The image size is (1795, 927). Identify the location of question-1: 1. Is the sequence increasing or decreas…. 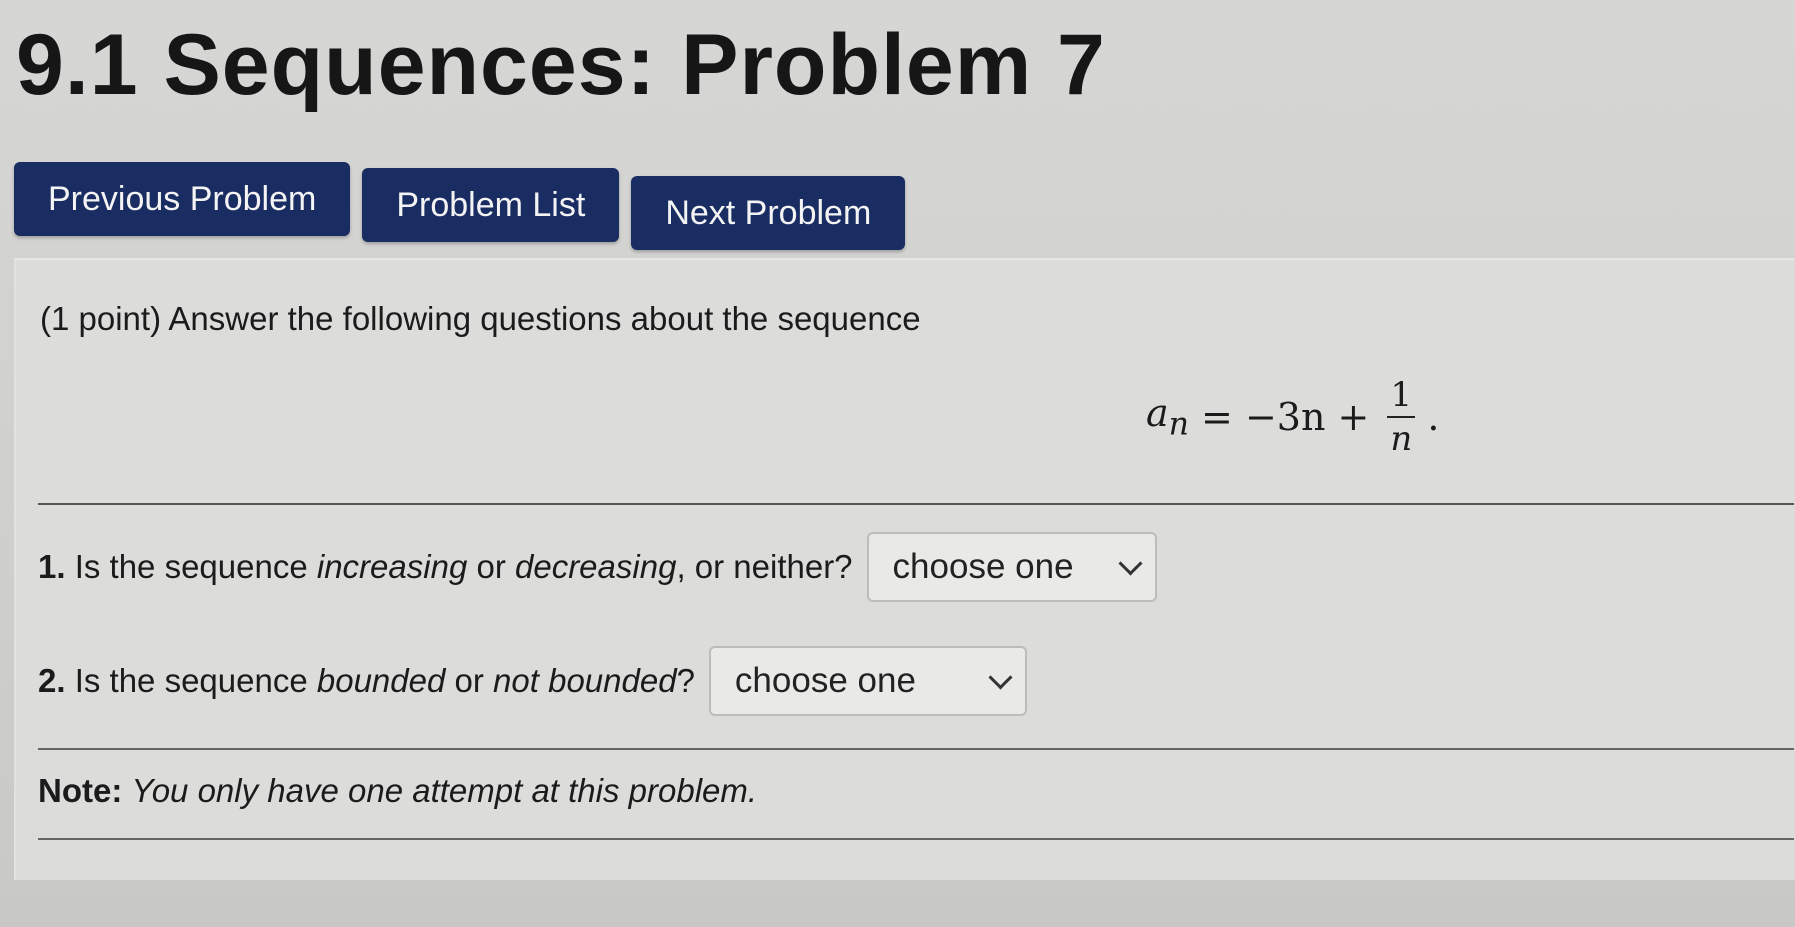
(597, 567).